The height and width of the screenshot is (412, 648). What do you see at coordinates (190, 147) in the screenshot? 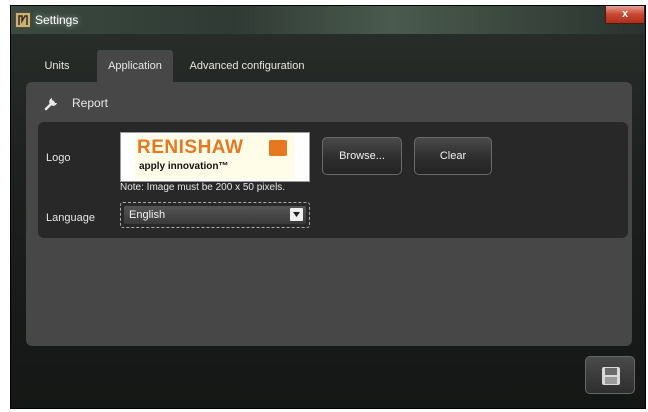
I see `logo-brand-text: RENISHAW` at bounding box center [190, 147].